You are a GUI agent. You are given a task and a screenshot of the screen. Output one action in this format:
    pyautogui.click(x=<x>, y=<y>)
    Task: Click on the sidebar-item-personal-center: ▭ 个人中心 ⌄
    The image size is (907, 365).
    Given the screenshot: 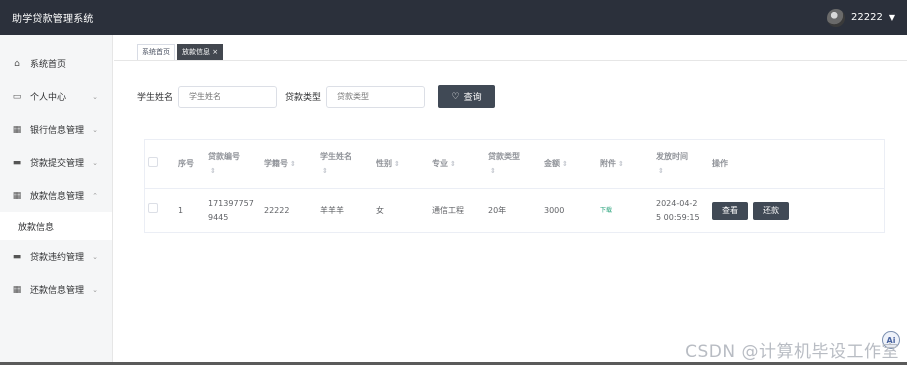 What is the action you would take?
    pyautogui.click(x=56, y=96)
    